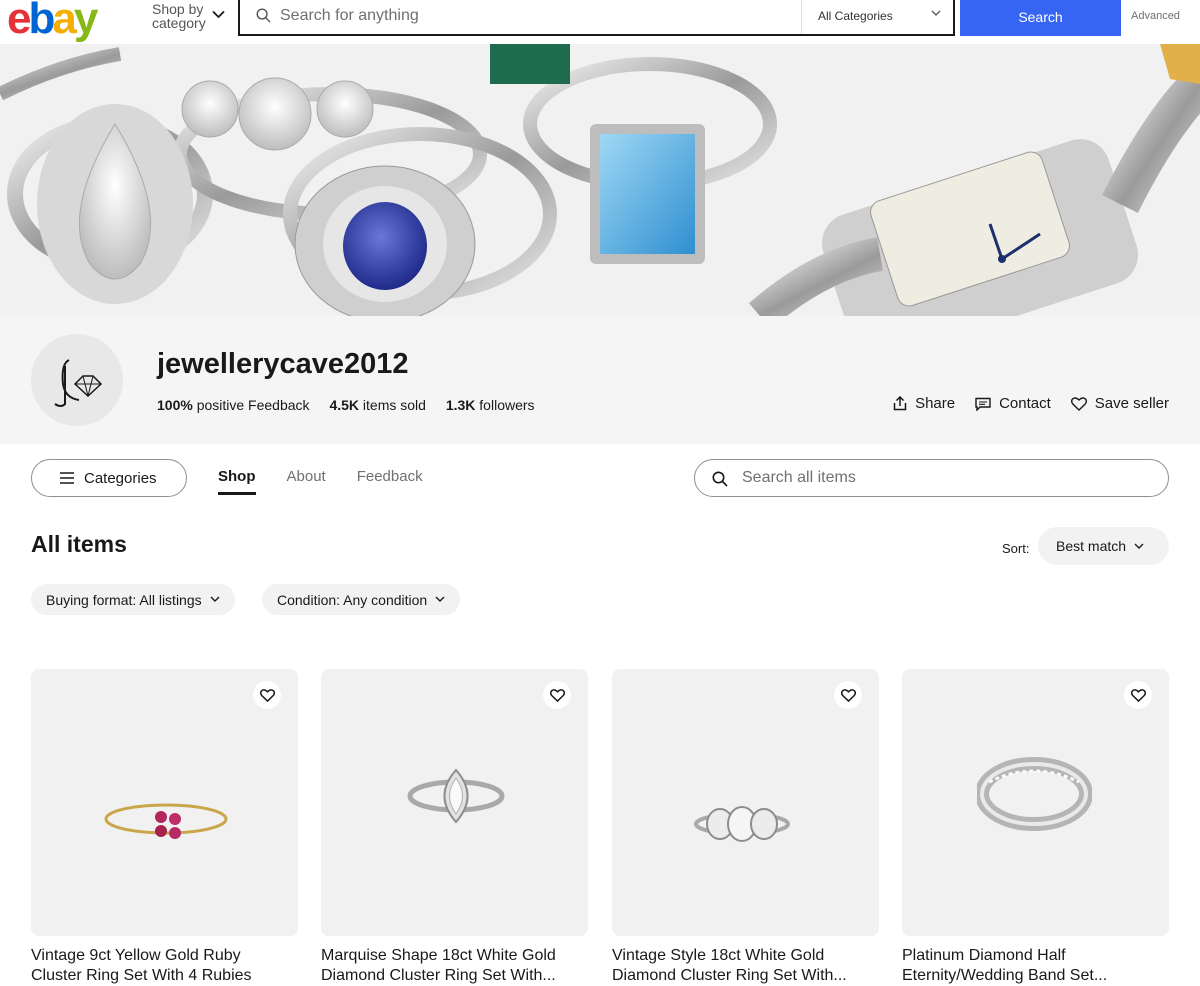 The width and height of the screenshot is (1200, 986). I want to click on eternity-band-image, so click(1034, 794).